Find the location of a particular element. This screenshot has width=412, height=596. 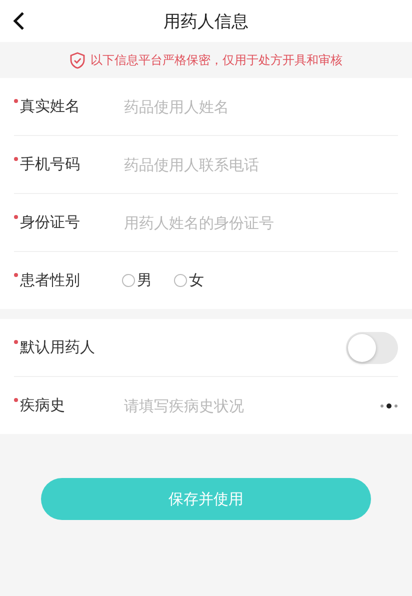

field-label: 默认用药人 is located at coordinates (57, 347).